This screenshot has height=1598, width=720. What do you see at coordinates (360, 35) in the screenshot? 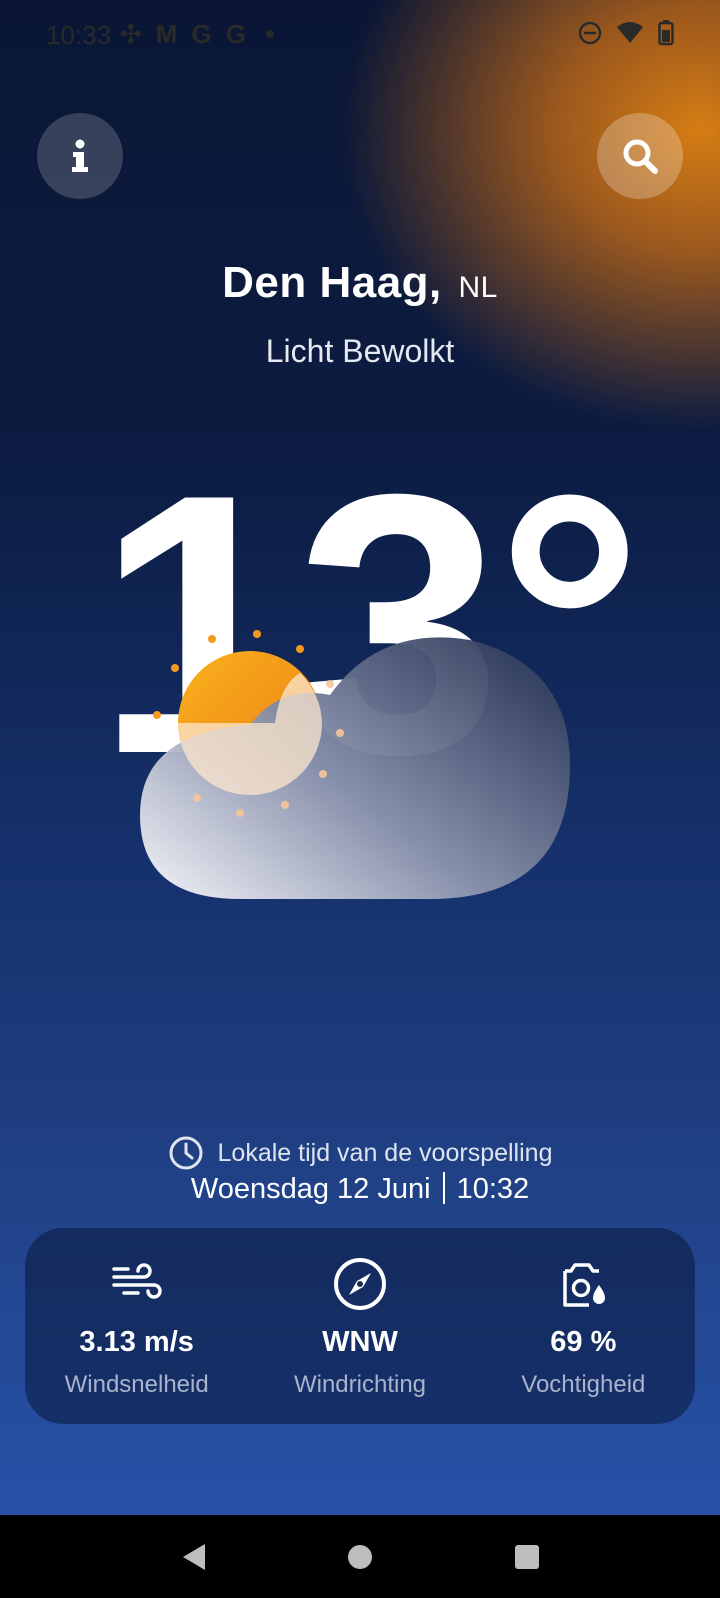
I see `status-bar: 10:33 ✣ M G G` at bounding box center [360, 35].